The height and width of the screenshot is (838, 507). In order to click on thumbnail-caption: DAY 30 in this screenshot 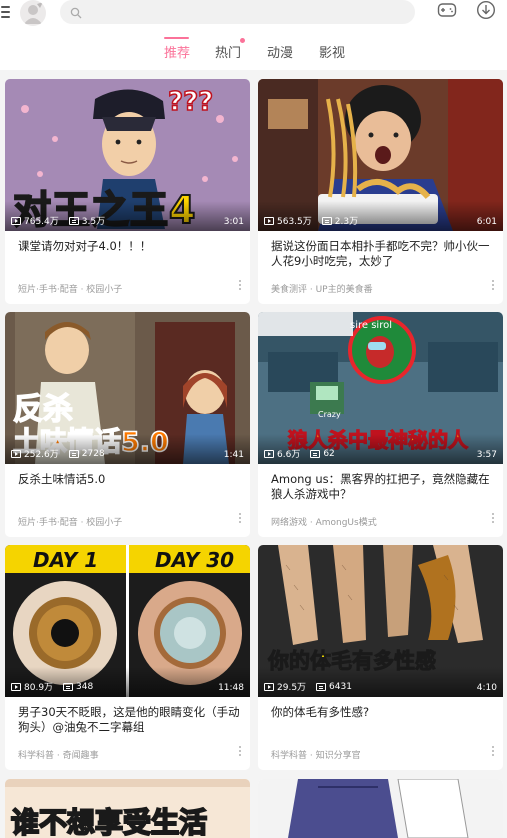, I will do `click(195, 560)`.